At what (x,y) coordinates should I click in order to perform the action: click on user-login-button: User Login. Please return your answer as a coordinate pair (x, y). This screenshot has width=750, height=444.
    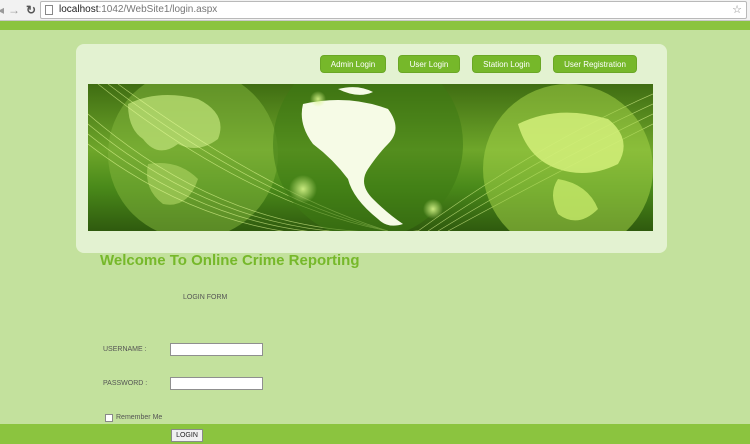
    Looking at the image, I should click on (429, 64).